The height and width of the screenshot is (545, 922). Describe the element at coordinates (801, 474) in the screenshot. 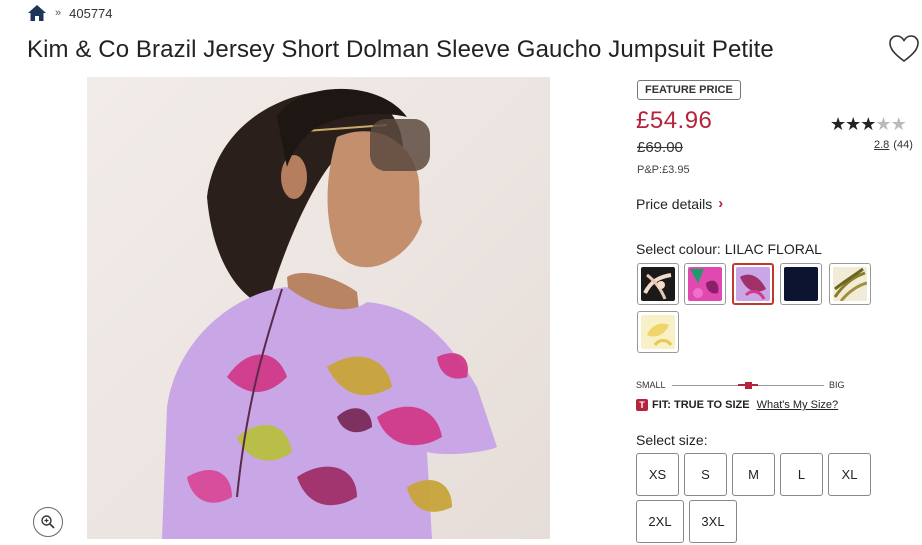

I see `size-button-l: L` at that location.